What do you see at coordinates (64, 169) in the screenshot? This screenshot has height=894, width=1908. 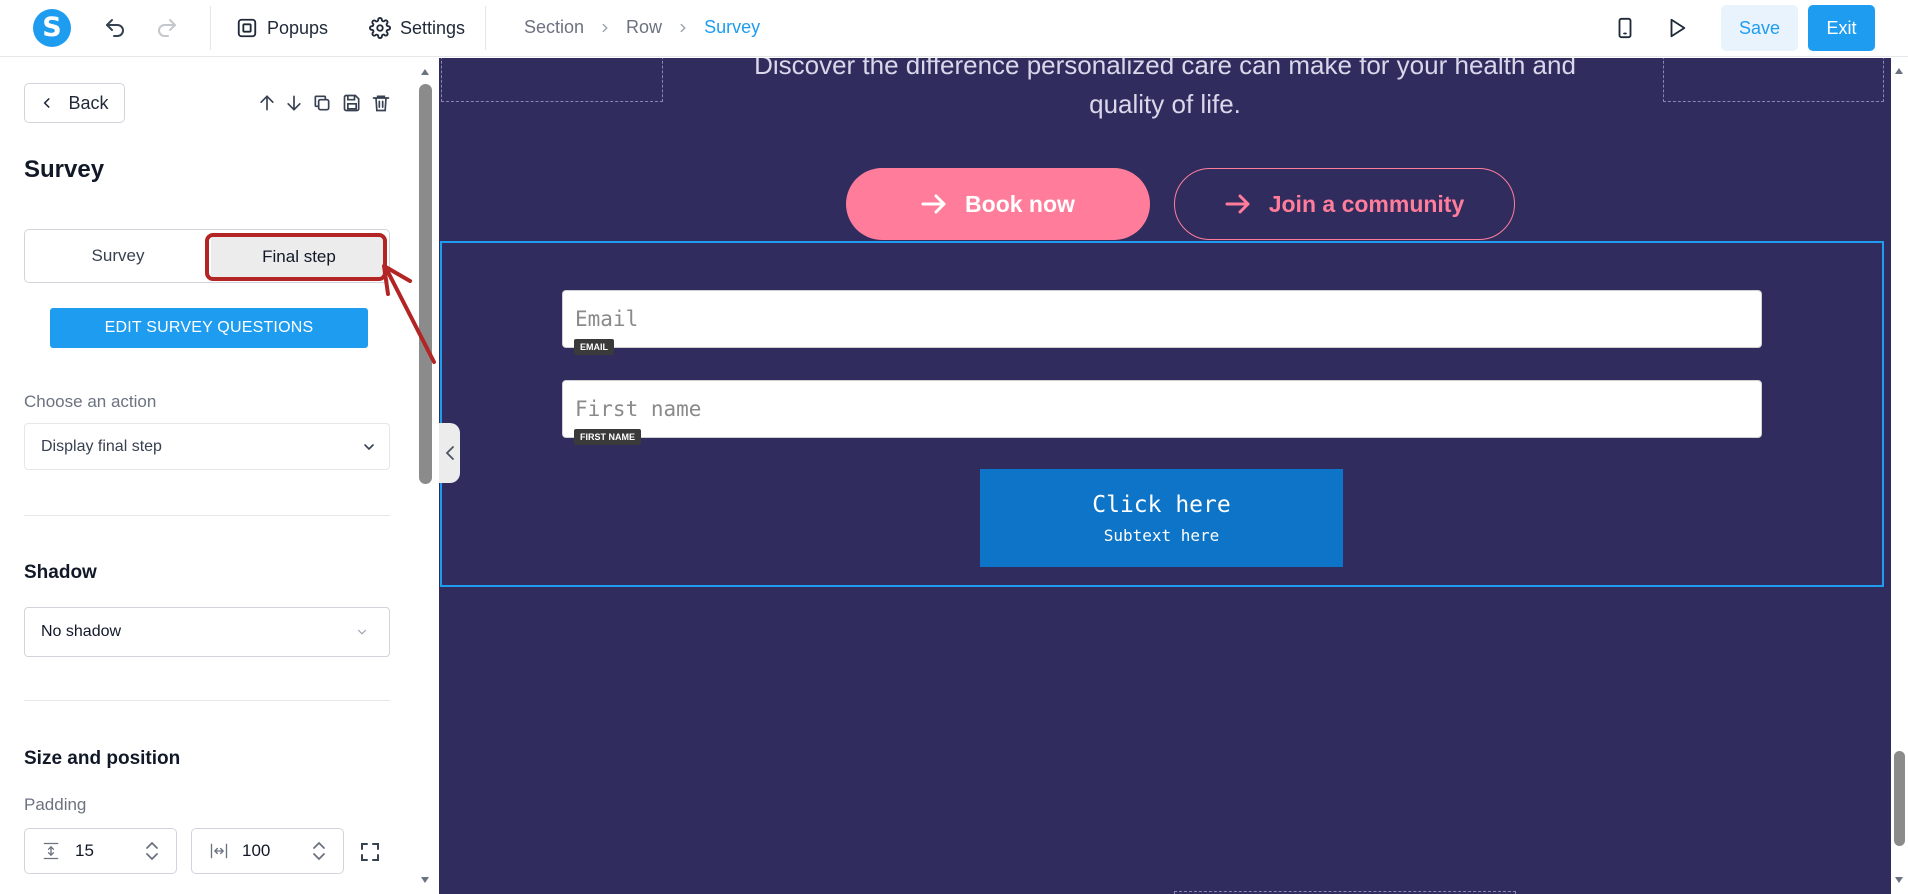 I see `panel-title: Survey` at bounding box center [64, 169].